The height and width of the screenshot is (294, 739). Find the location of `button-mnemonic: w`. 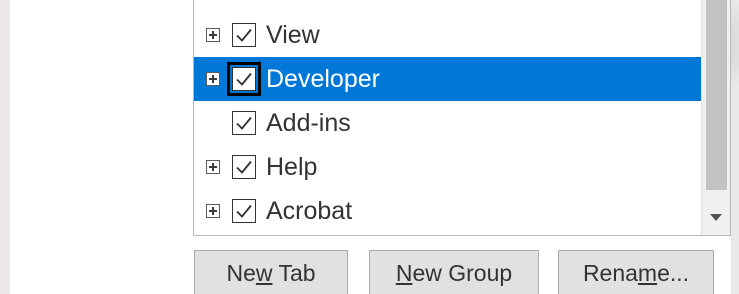

button-mnemonic: w is located at coordinates (264, 273).